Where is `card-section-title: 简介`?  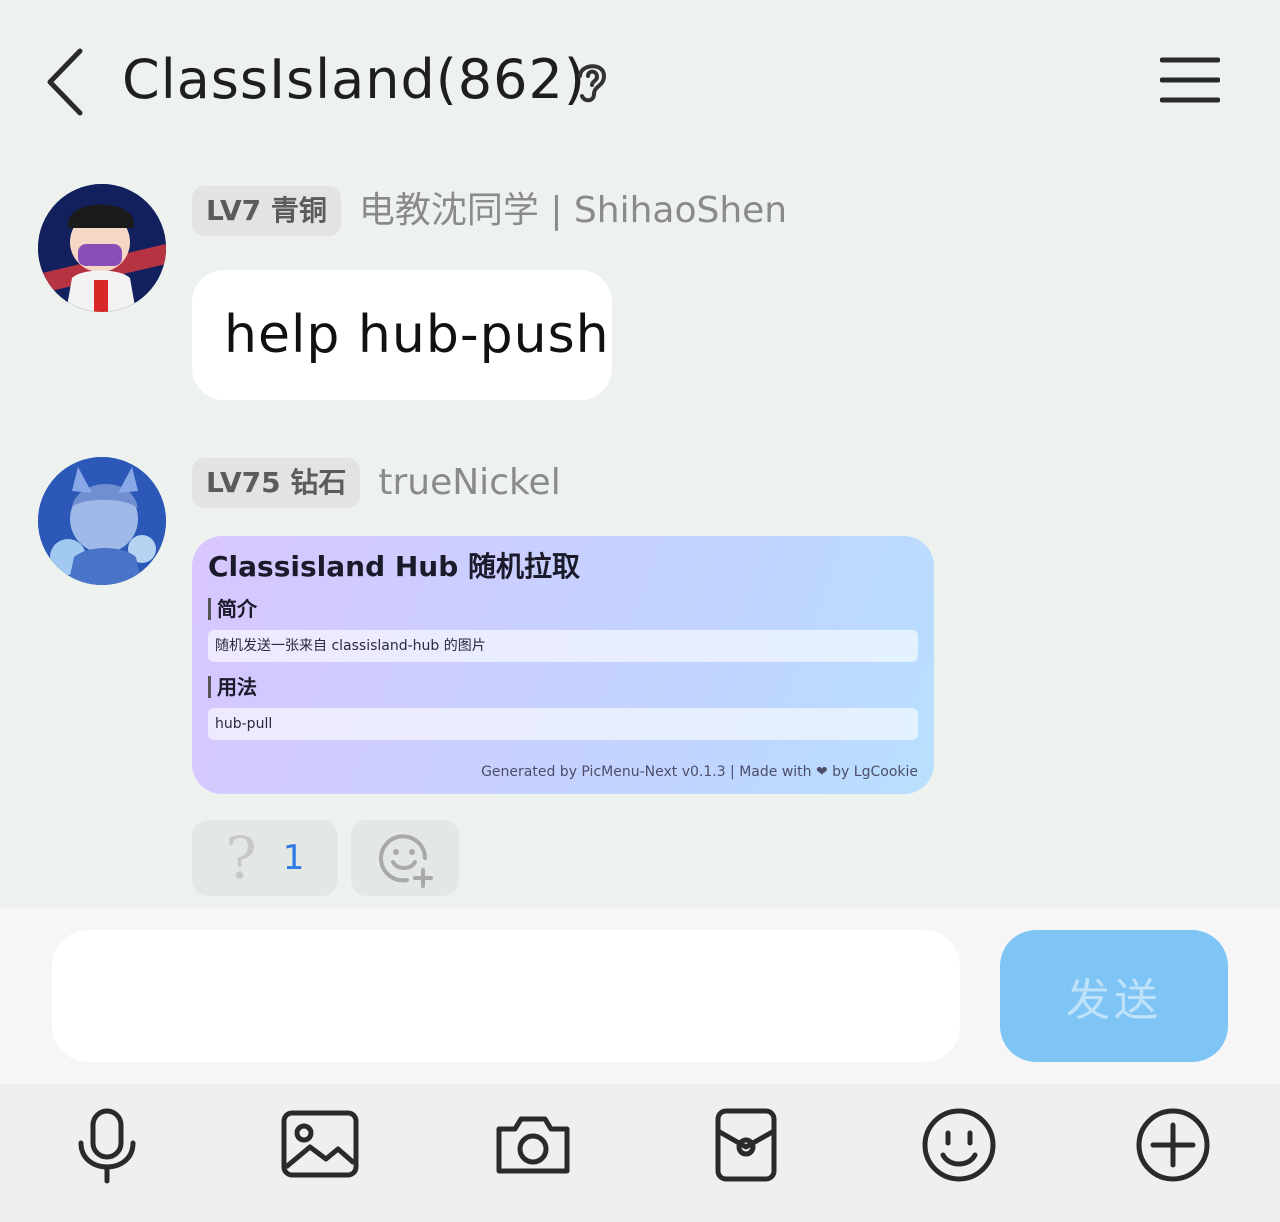 card-section-title: 简介 is located at coordinates (563, 609).